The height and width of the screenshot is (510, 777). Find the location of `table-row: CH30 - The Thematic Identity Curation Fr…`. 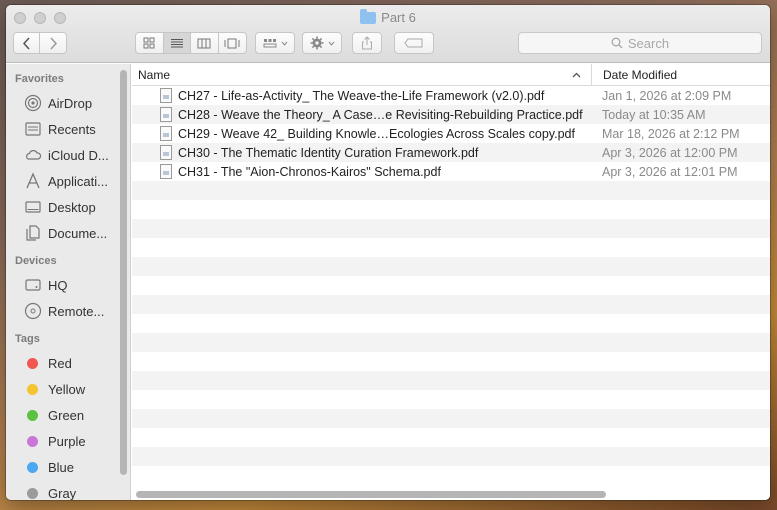

table-row: CH30 - The Thematic Identity Curation Fr… is located at coordinates (451, 152).